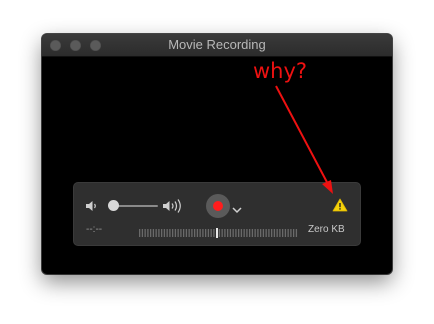 This screenshot has height=324, width=434. Describe the element at coordinates (237, 210) in the screenshot. I see `chevron-down-icon` at that location.